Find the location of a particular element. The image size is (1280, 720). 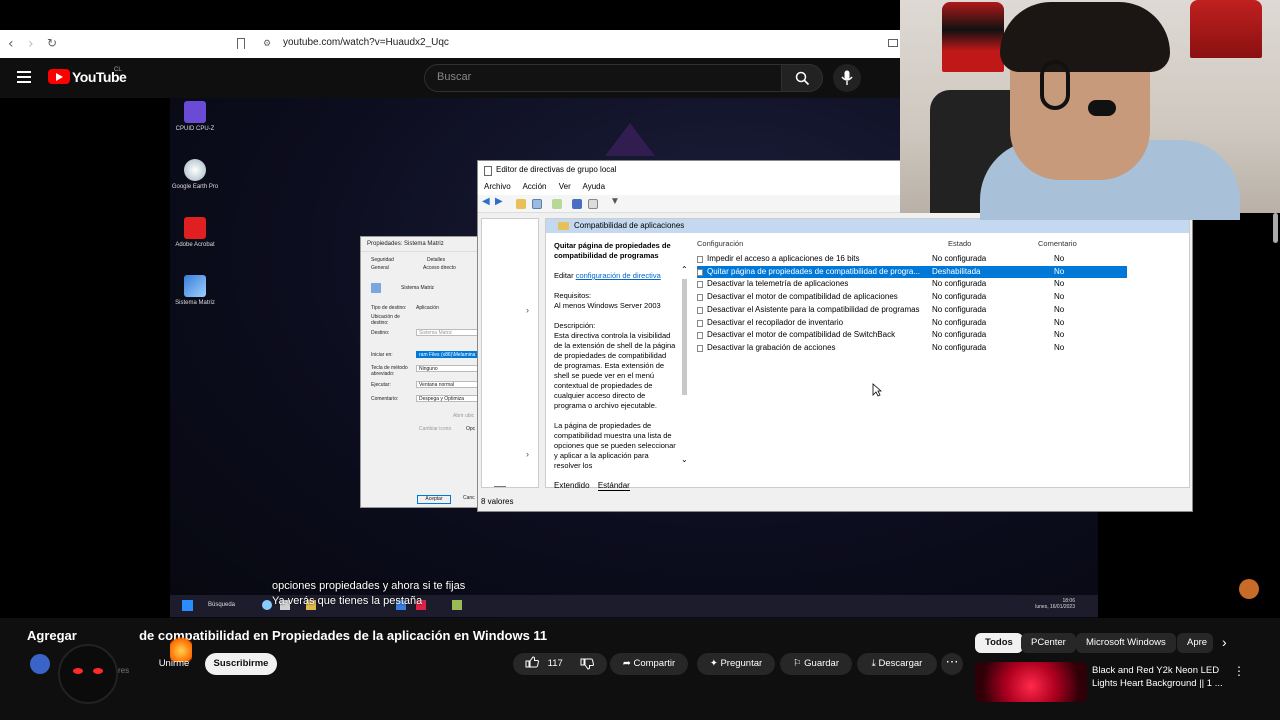

help-icon is located at coordinates (577, 204).